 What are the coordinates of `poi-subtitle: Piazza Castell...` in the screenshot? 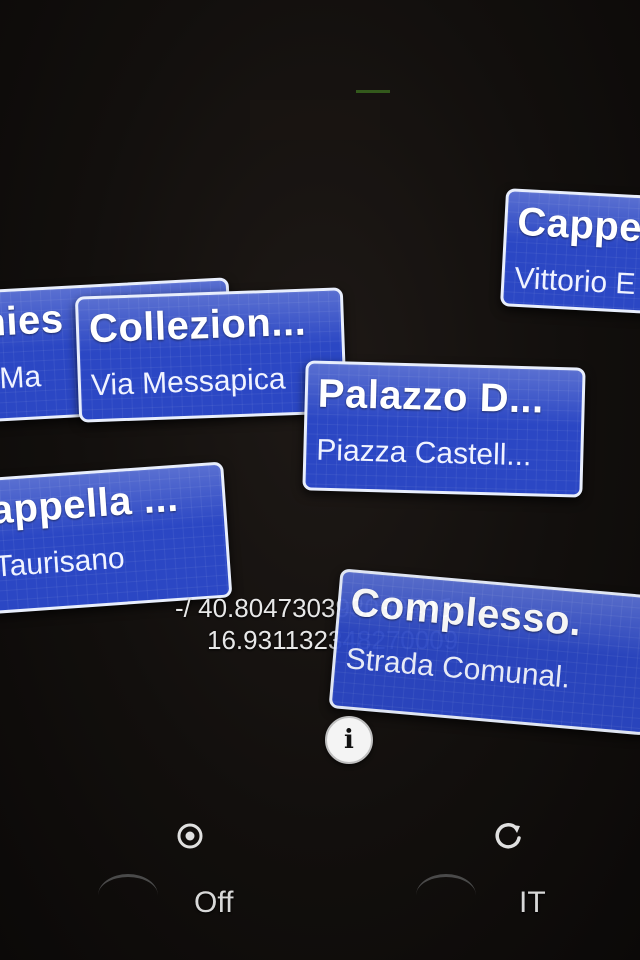 It's located at (423, 453).